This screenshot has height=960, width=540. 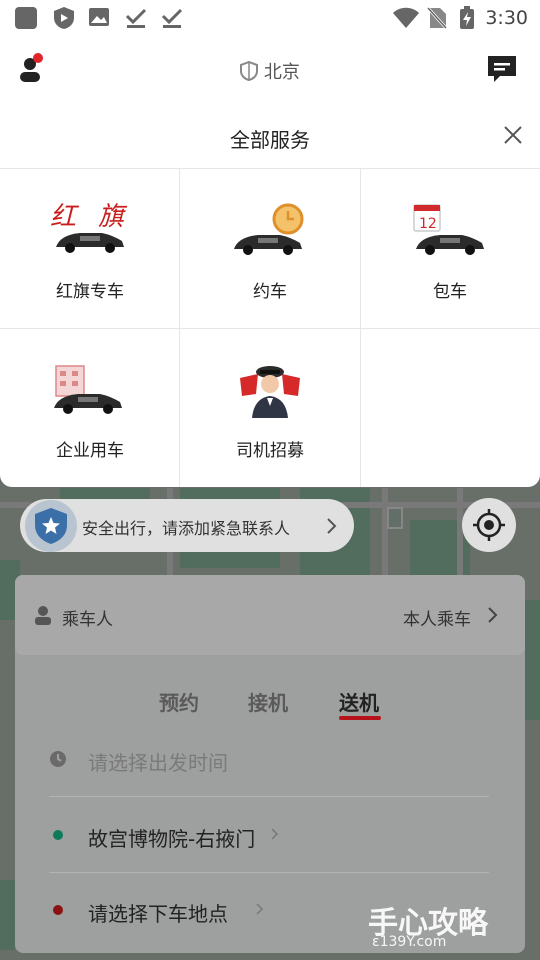 What do you see at coordinates (448, 229) in the screenshot?
I see `charter-car-icon: 12` at bounding box center [448, 229].